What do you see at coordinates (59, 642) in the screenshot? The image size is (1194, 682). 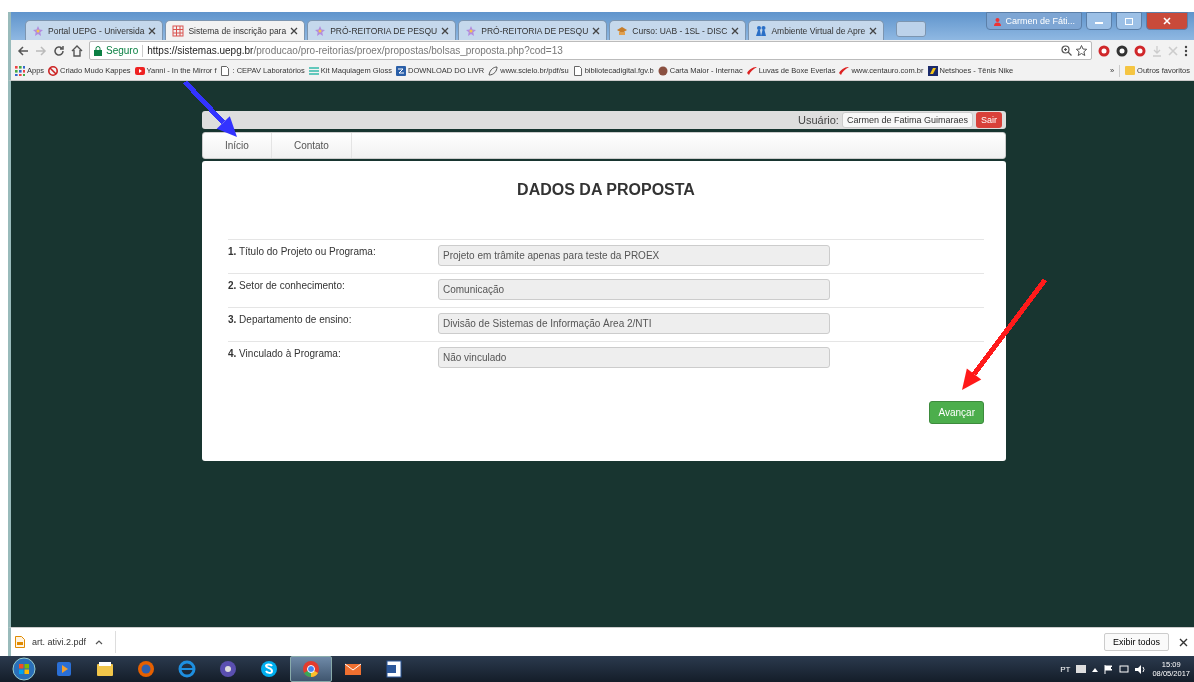 I see `download-file-name: art. ativi.2.pdf` at bounding box center [59, 642].